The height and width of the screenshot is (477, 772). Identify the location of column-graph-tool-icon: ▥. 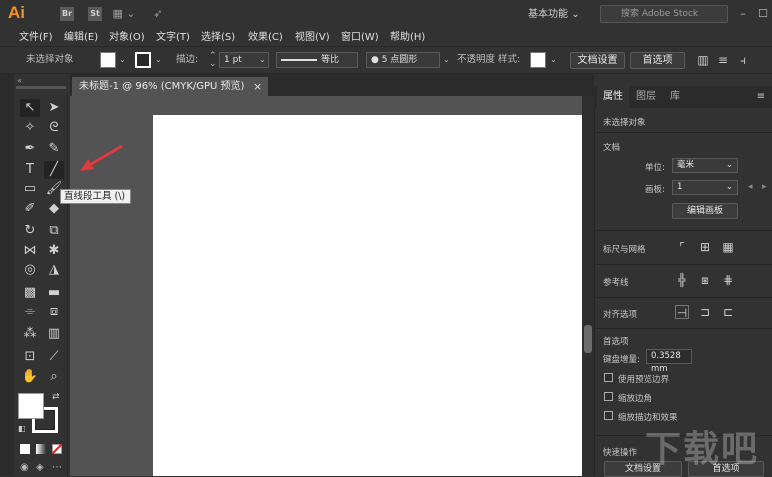
(54, 334).